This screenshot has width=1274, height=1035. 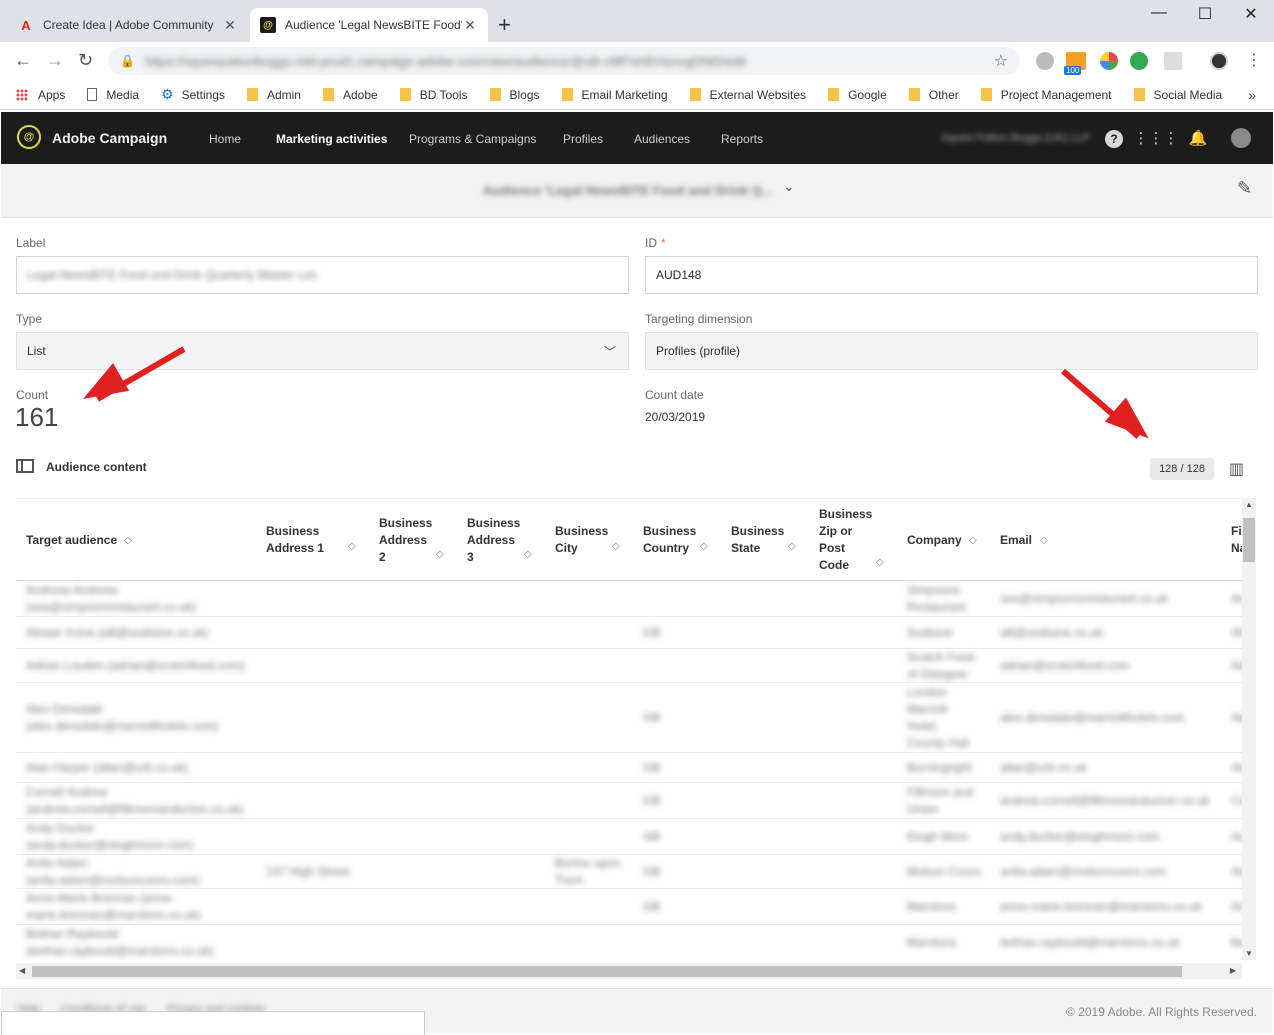 I want to click on profile-avatar, so click(x=1219, y=61).